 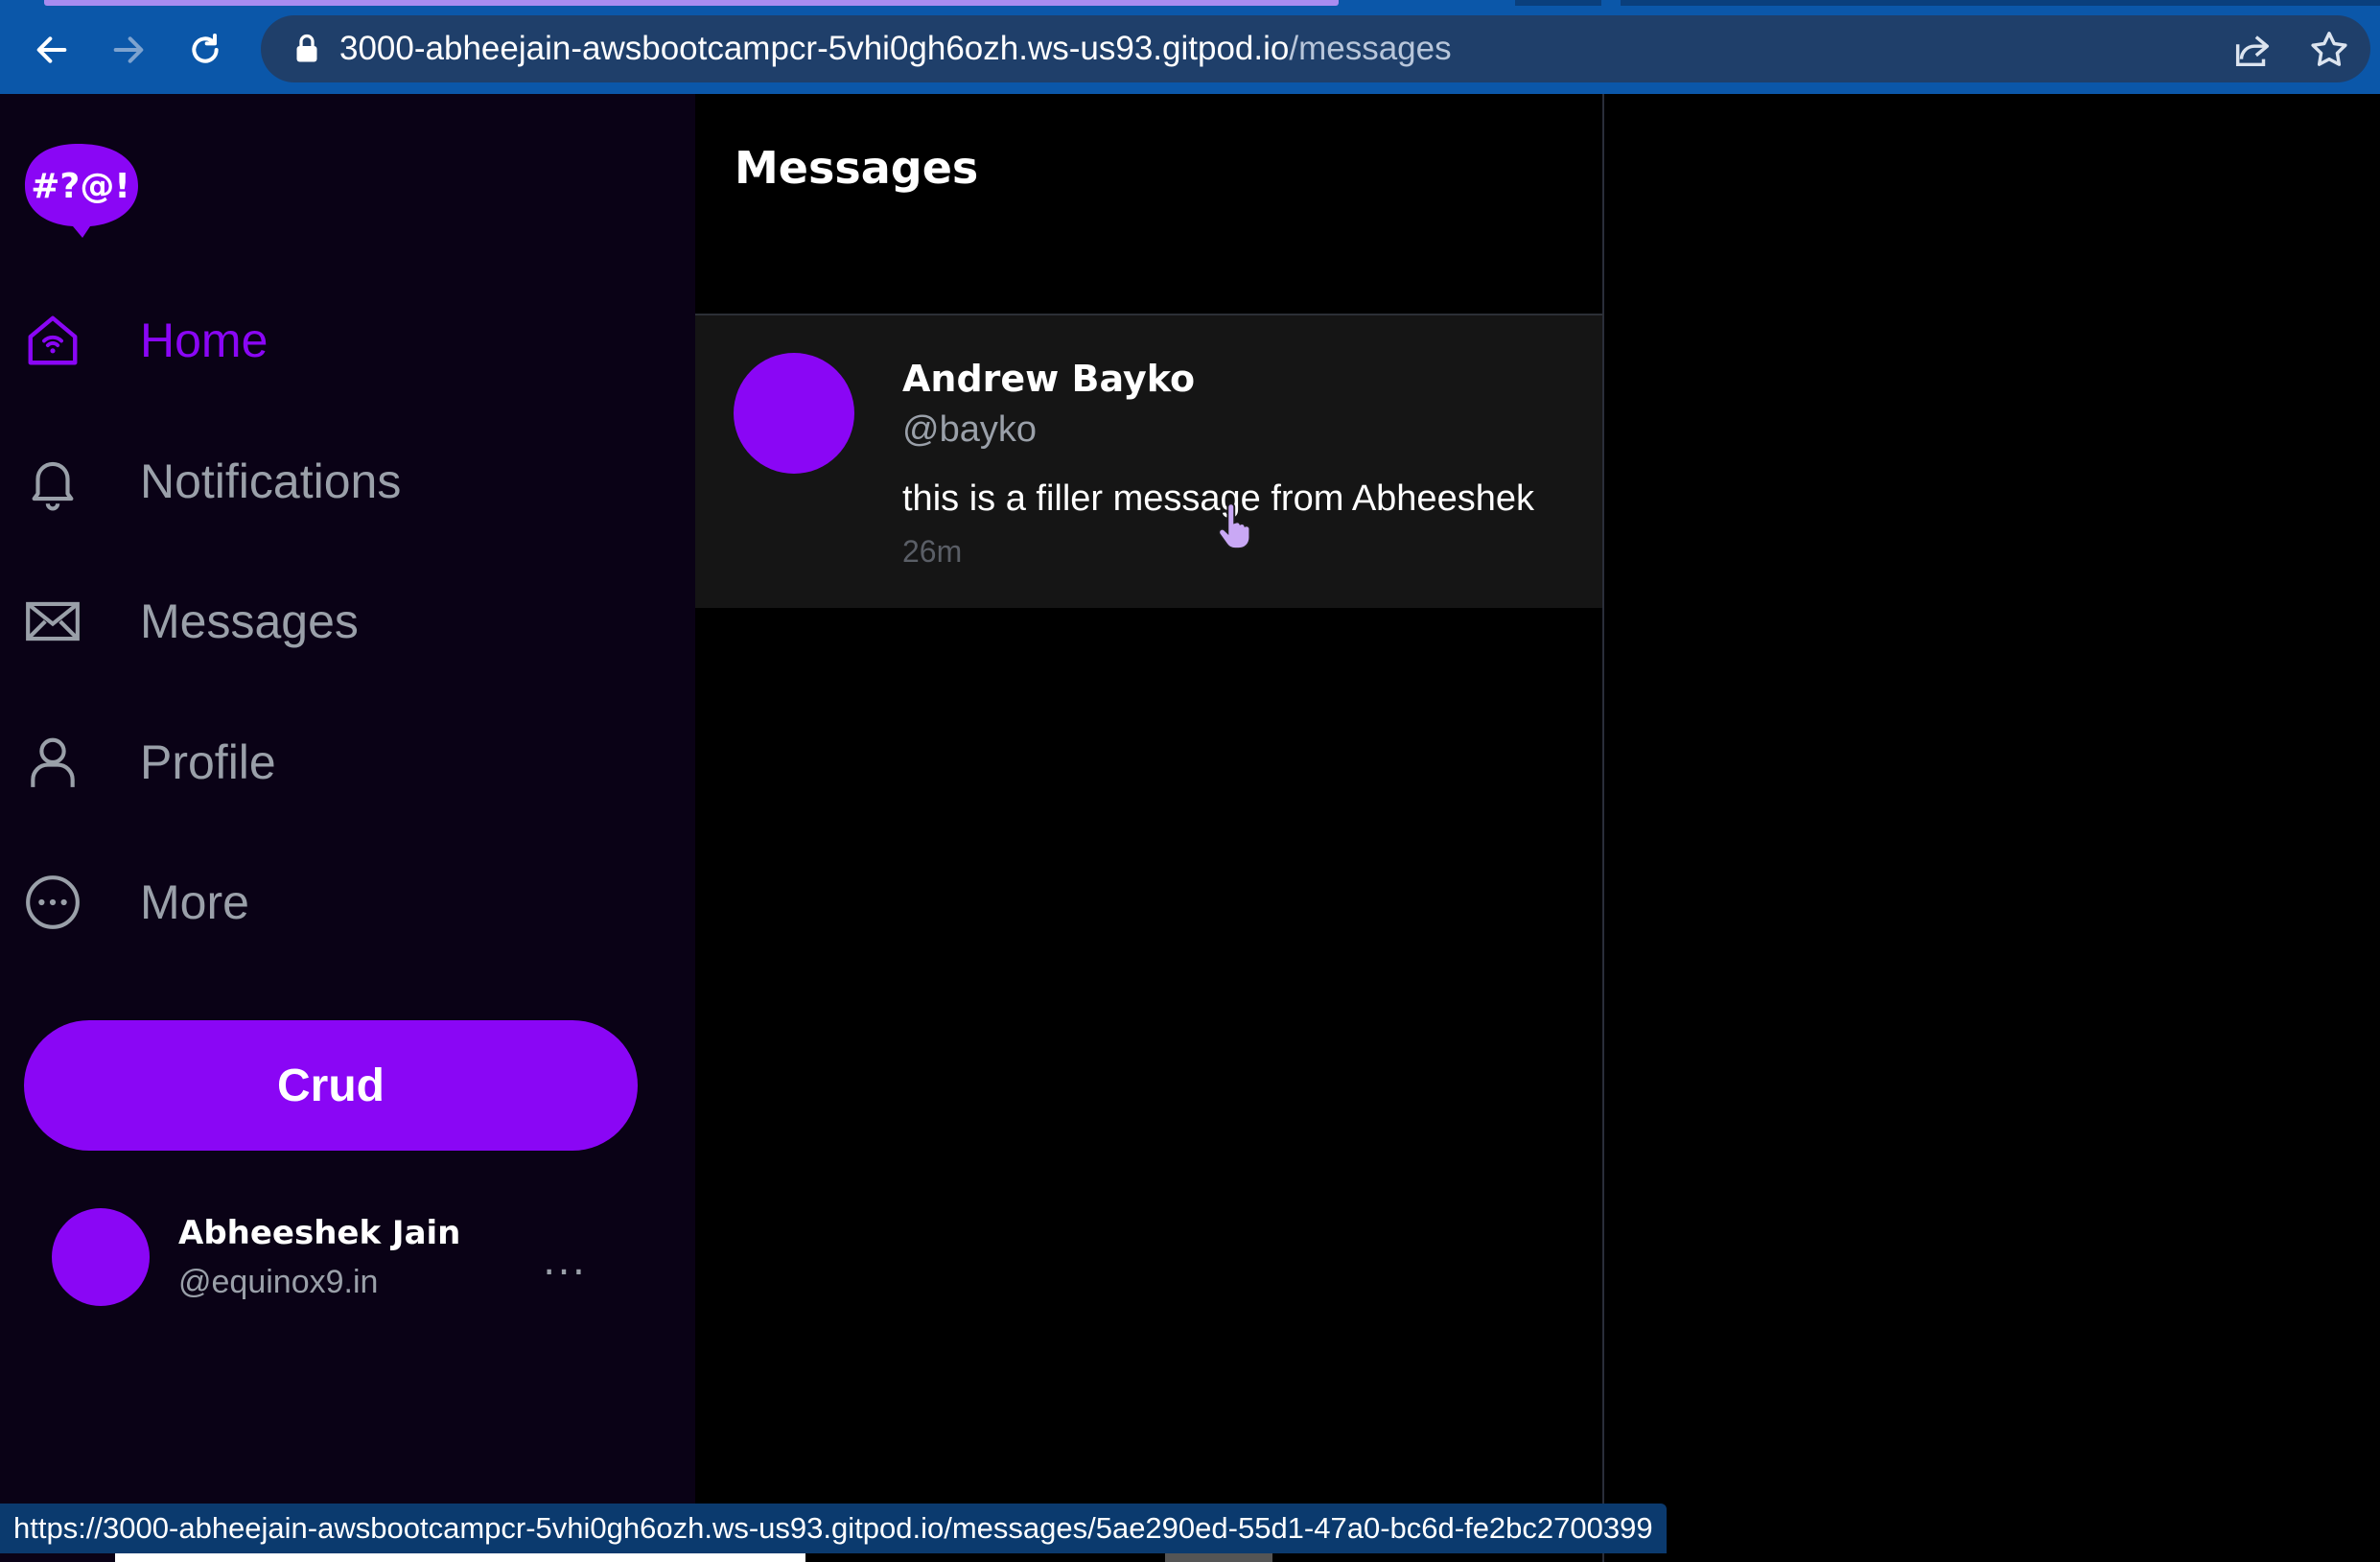 I want to click on sidebar-item-profile: Profile, so click(x=349, y=762).